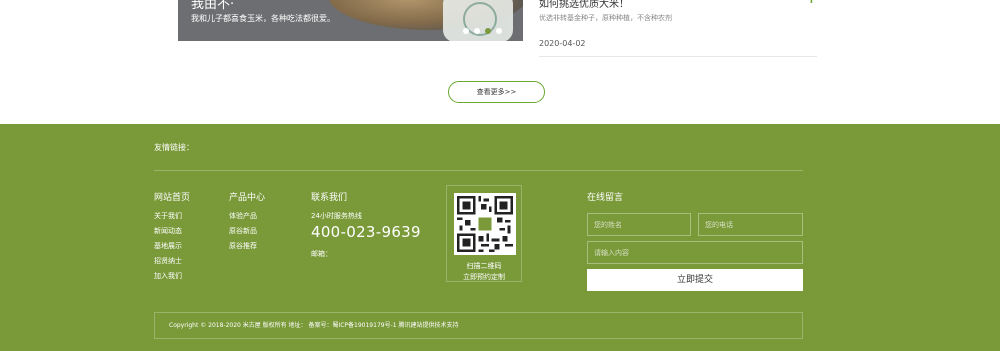 This screenshot has height=351, width=1000. I want to click on hotline-label: 24小时服务热线, so click(336, 216).